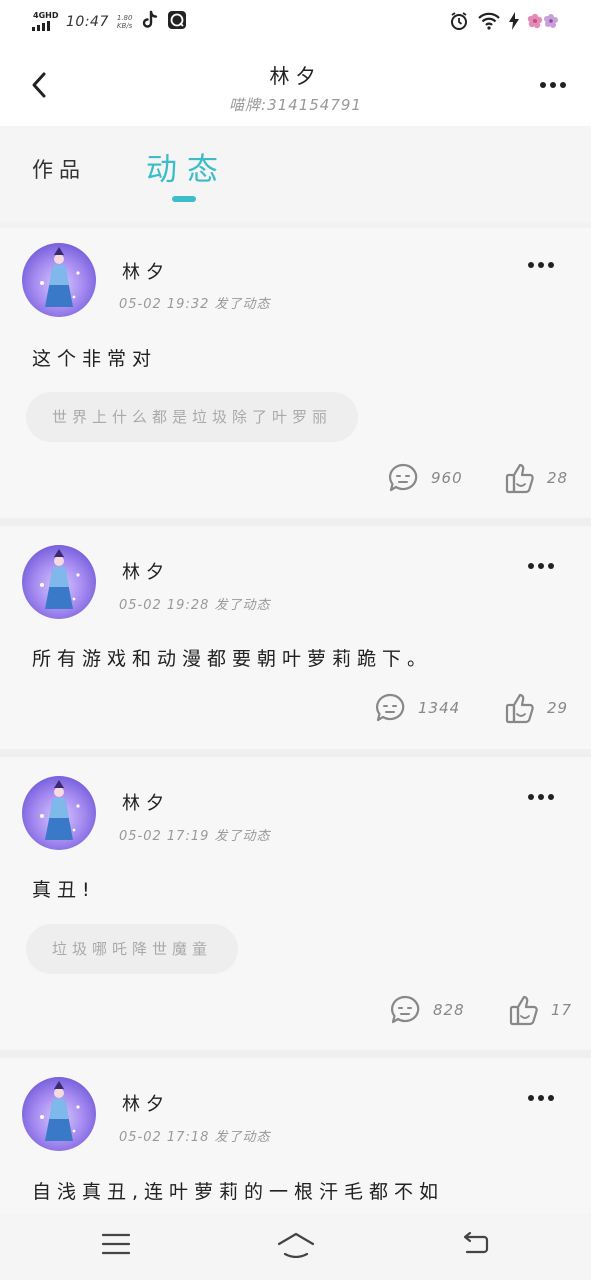  Describe the element at coordinates (64, 890) in the screenshot. I see `post-content: 真丑!` at that location.